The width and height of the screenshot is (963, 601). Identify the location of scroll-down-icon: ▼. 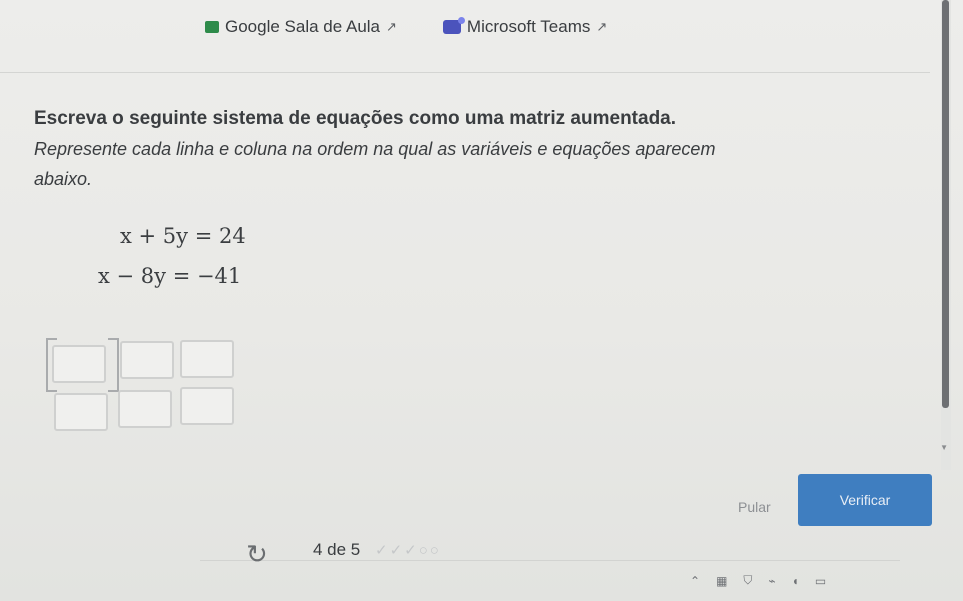
(944, 447).